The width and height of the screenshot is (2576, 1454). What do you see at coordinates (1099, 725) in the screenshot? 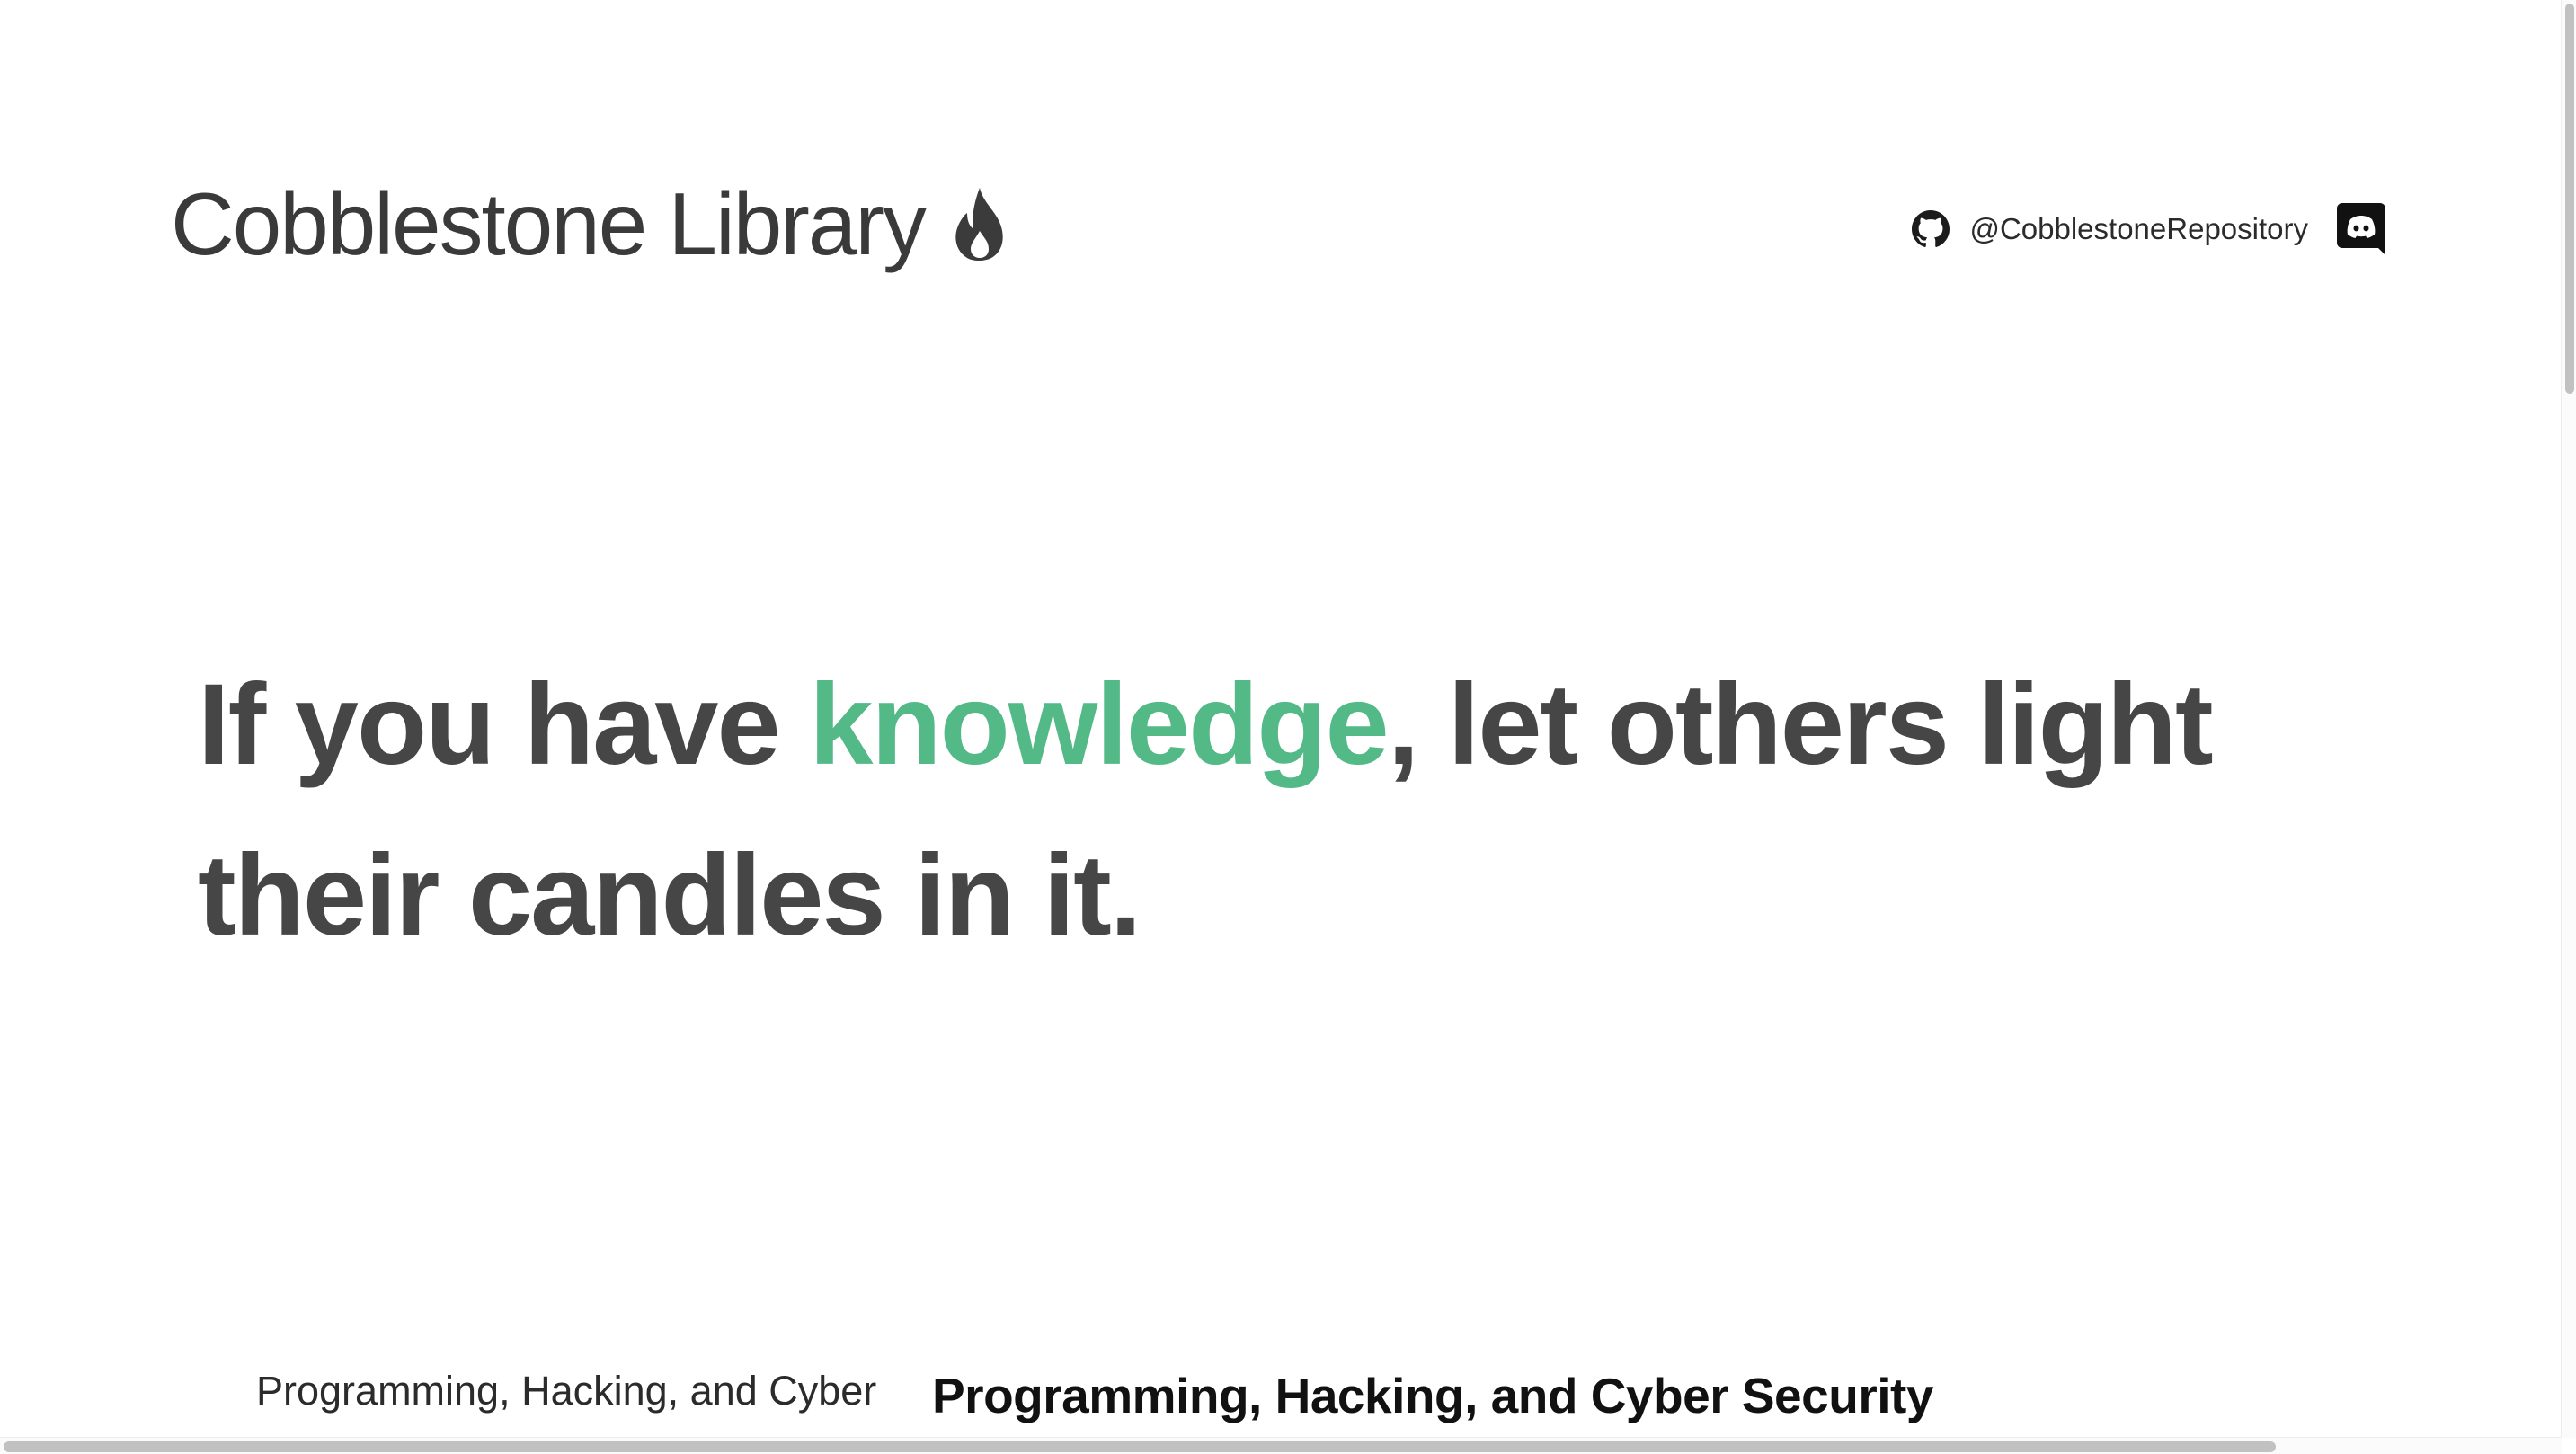
I see `hero-quote-highlight: knowledge` at bounding box center [1099, 725].